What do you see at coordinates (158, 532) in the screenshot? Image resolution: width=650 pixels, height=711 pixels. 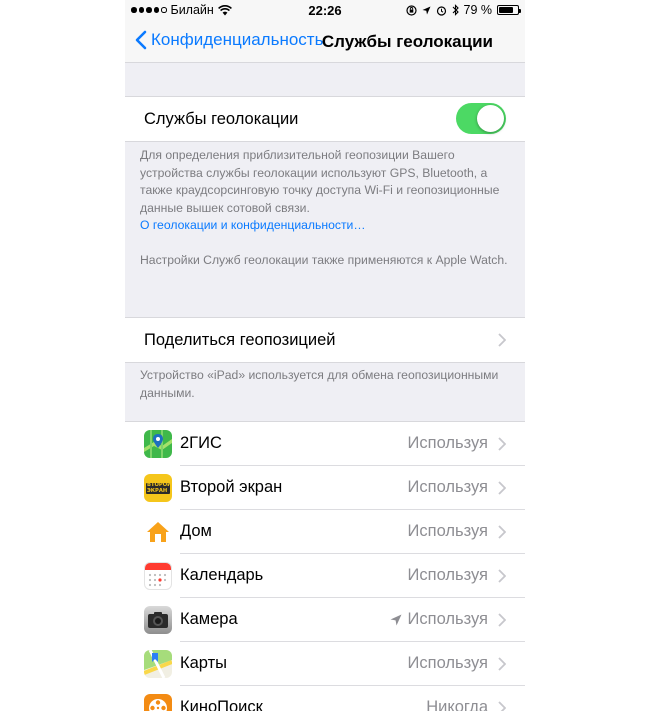 I see `home-icon` at bounding box center [158, 532].